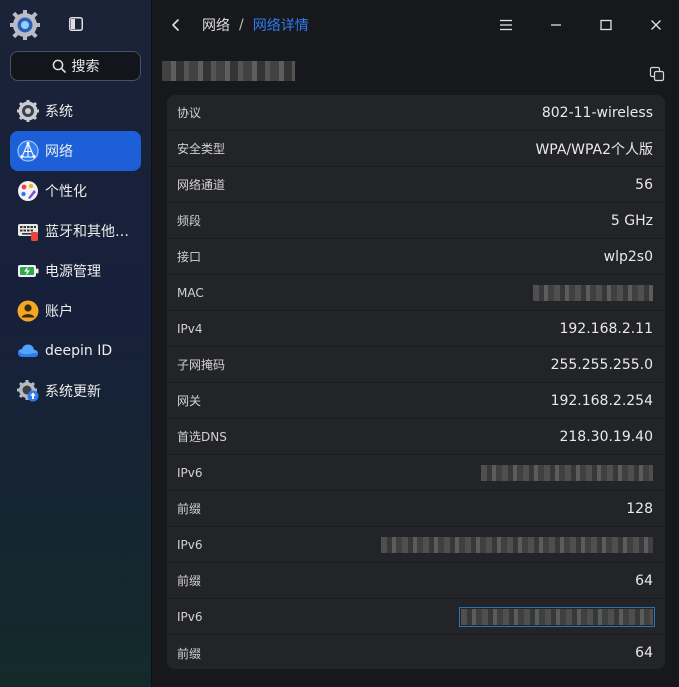 The height and width of the screenshot is (687, 679). Describe the element at coordinates (644, 184) in the screenshot. I see `detail-value: 56` at that location.